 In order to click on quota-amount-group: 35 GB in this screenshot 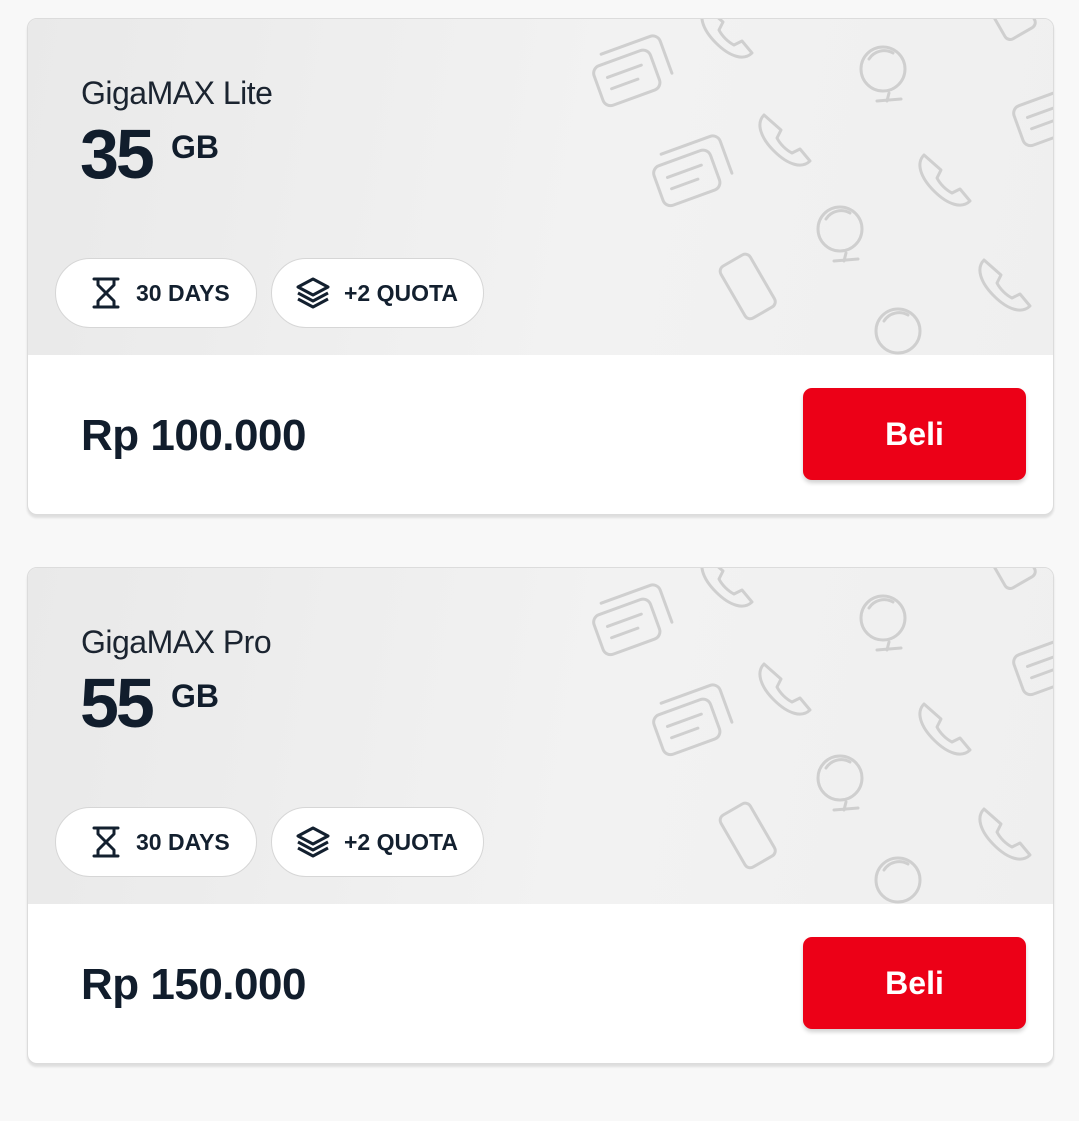, I will do `click(149, 154)`.